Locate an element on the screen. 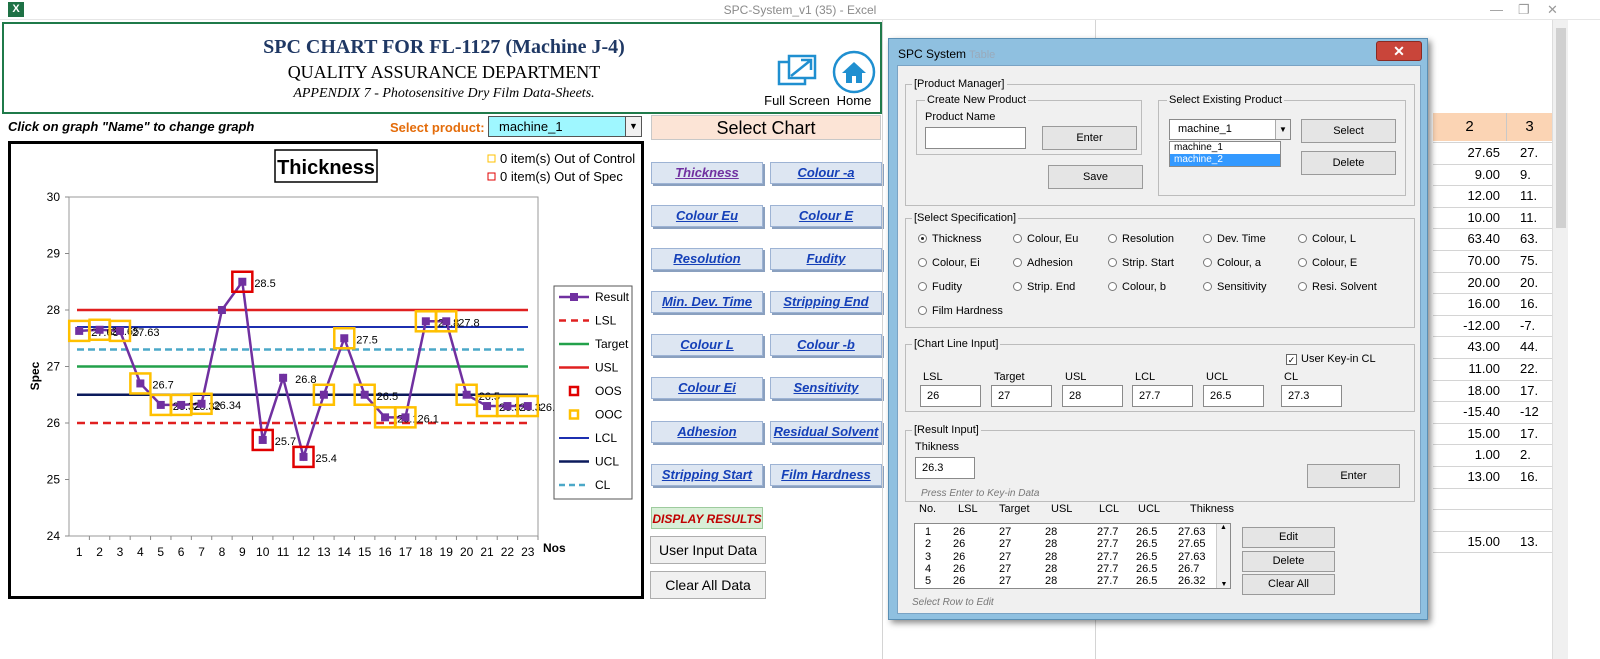  sheet-cell: 11.00 is located at coordinates (1468, 368).